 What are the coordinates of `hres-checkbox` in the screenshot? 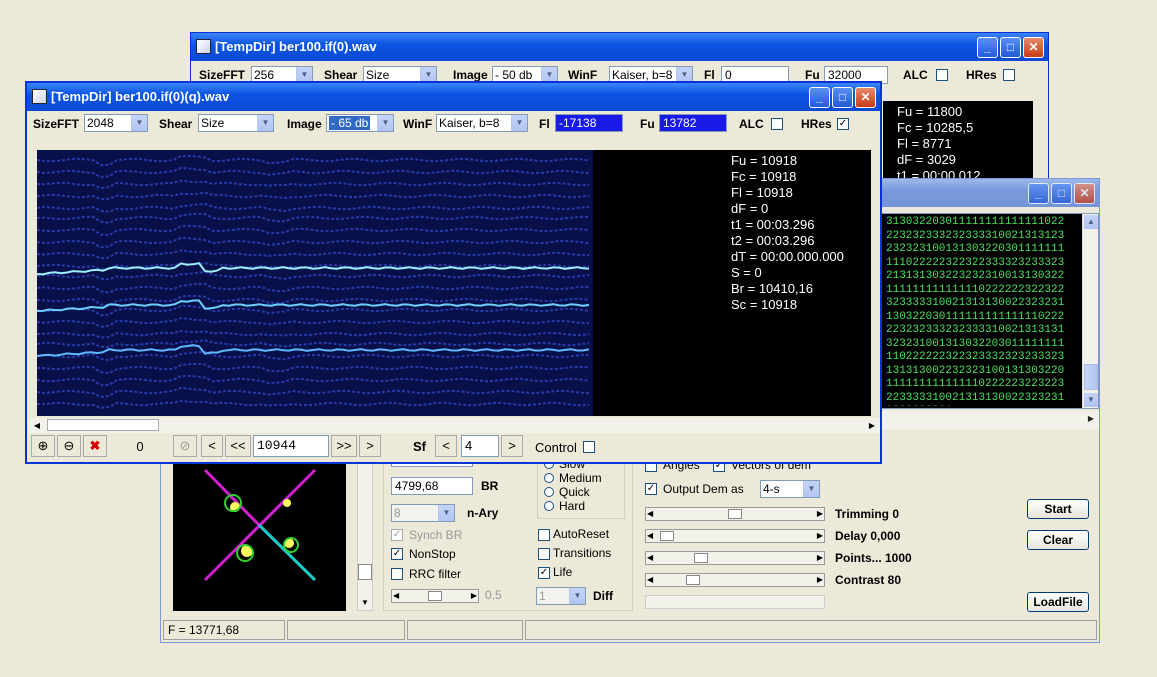 It's located at (1009, 75).